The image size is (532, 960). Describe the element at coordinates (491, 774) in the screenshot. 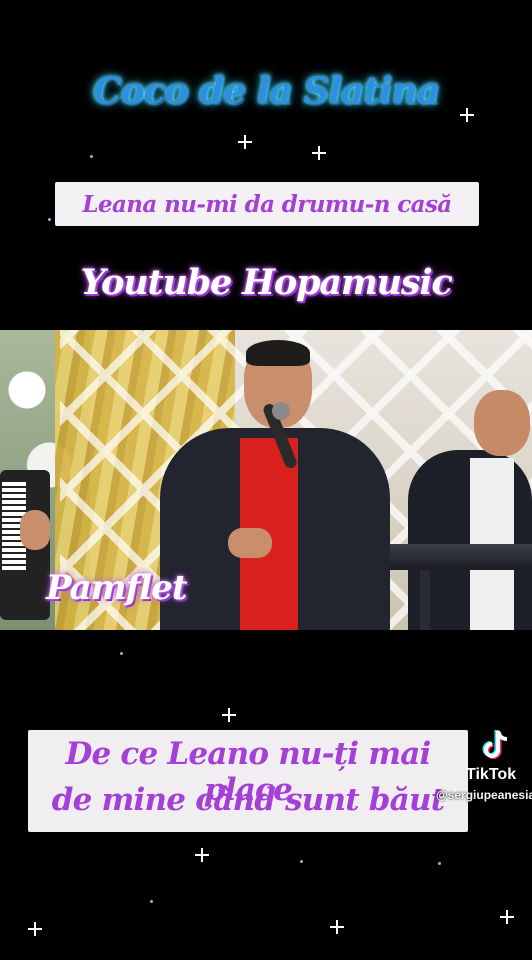

I see `tiktok-wordmark: TikTok` at that location.